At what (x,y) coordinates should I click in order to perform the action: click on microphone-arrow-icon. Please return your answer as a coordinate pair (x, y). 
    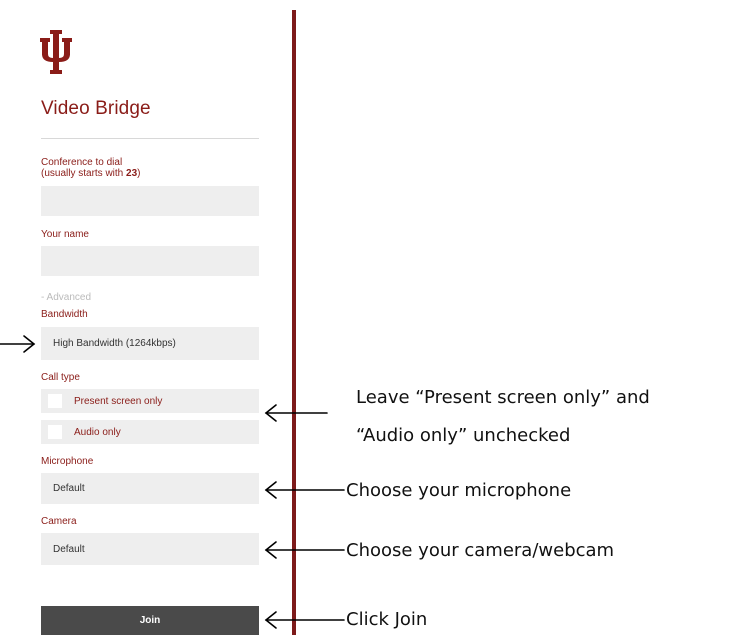
    Looking at the image, I should click on (304, 490).